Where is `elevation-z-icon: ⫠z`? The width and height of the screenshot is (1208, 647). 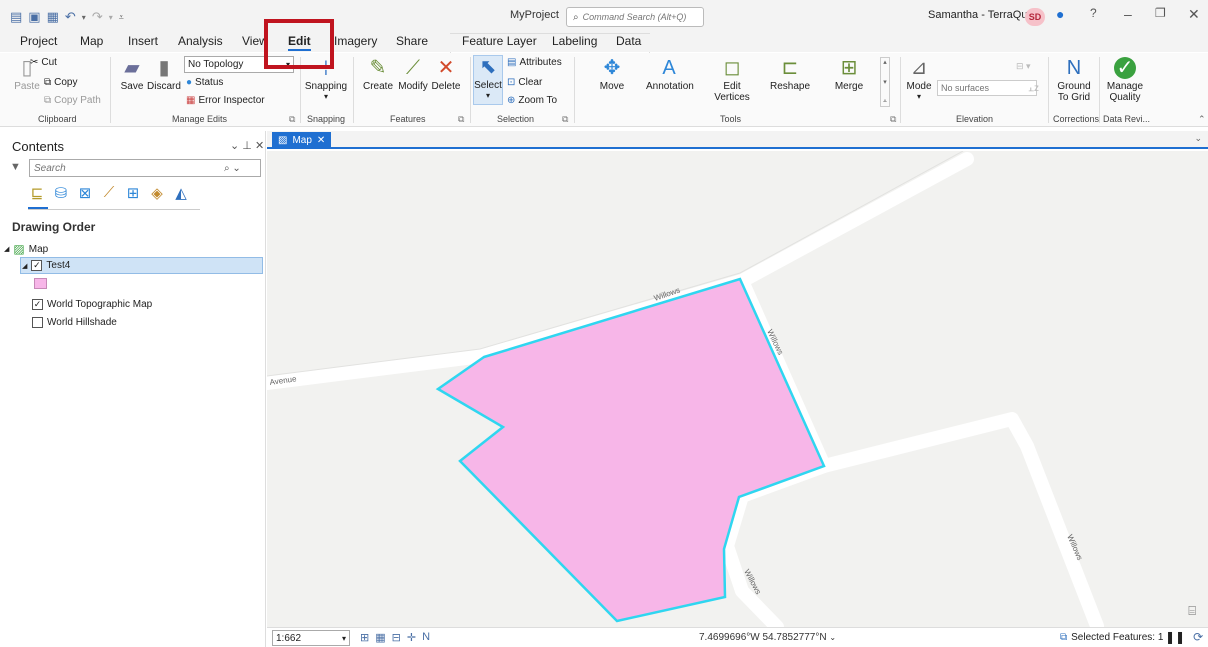
elevation-z-icon: ⫠z is located at coordinates (1033, 88).